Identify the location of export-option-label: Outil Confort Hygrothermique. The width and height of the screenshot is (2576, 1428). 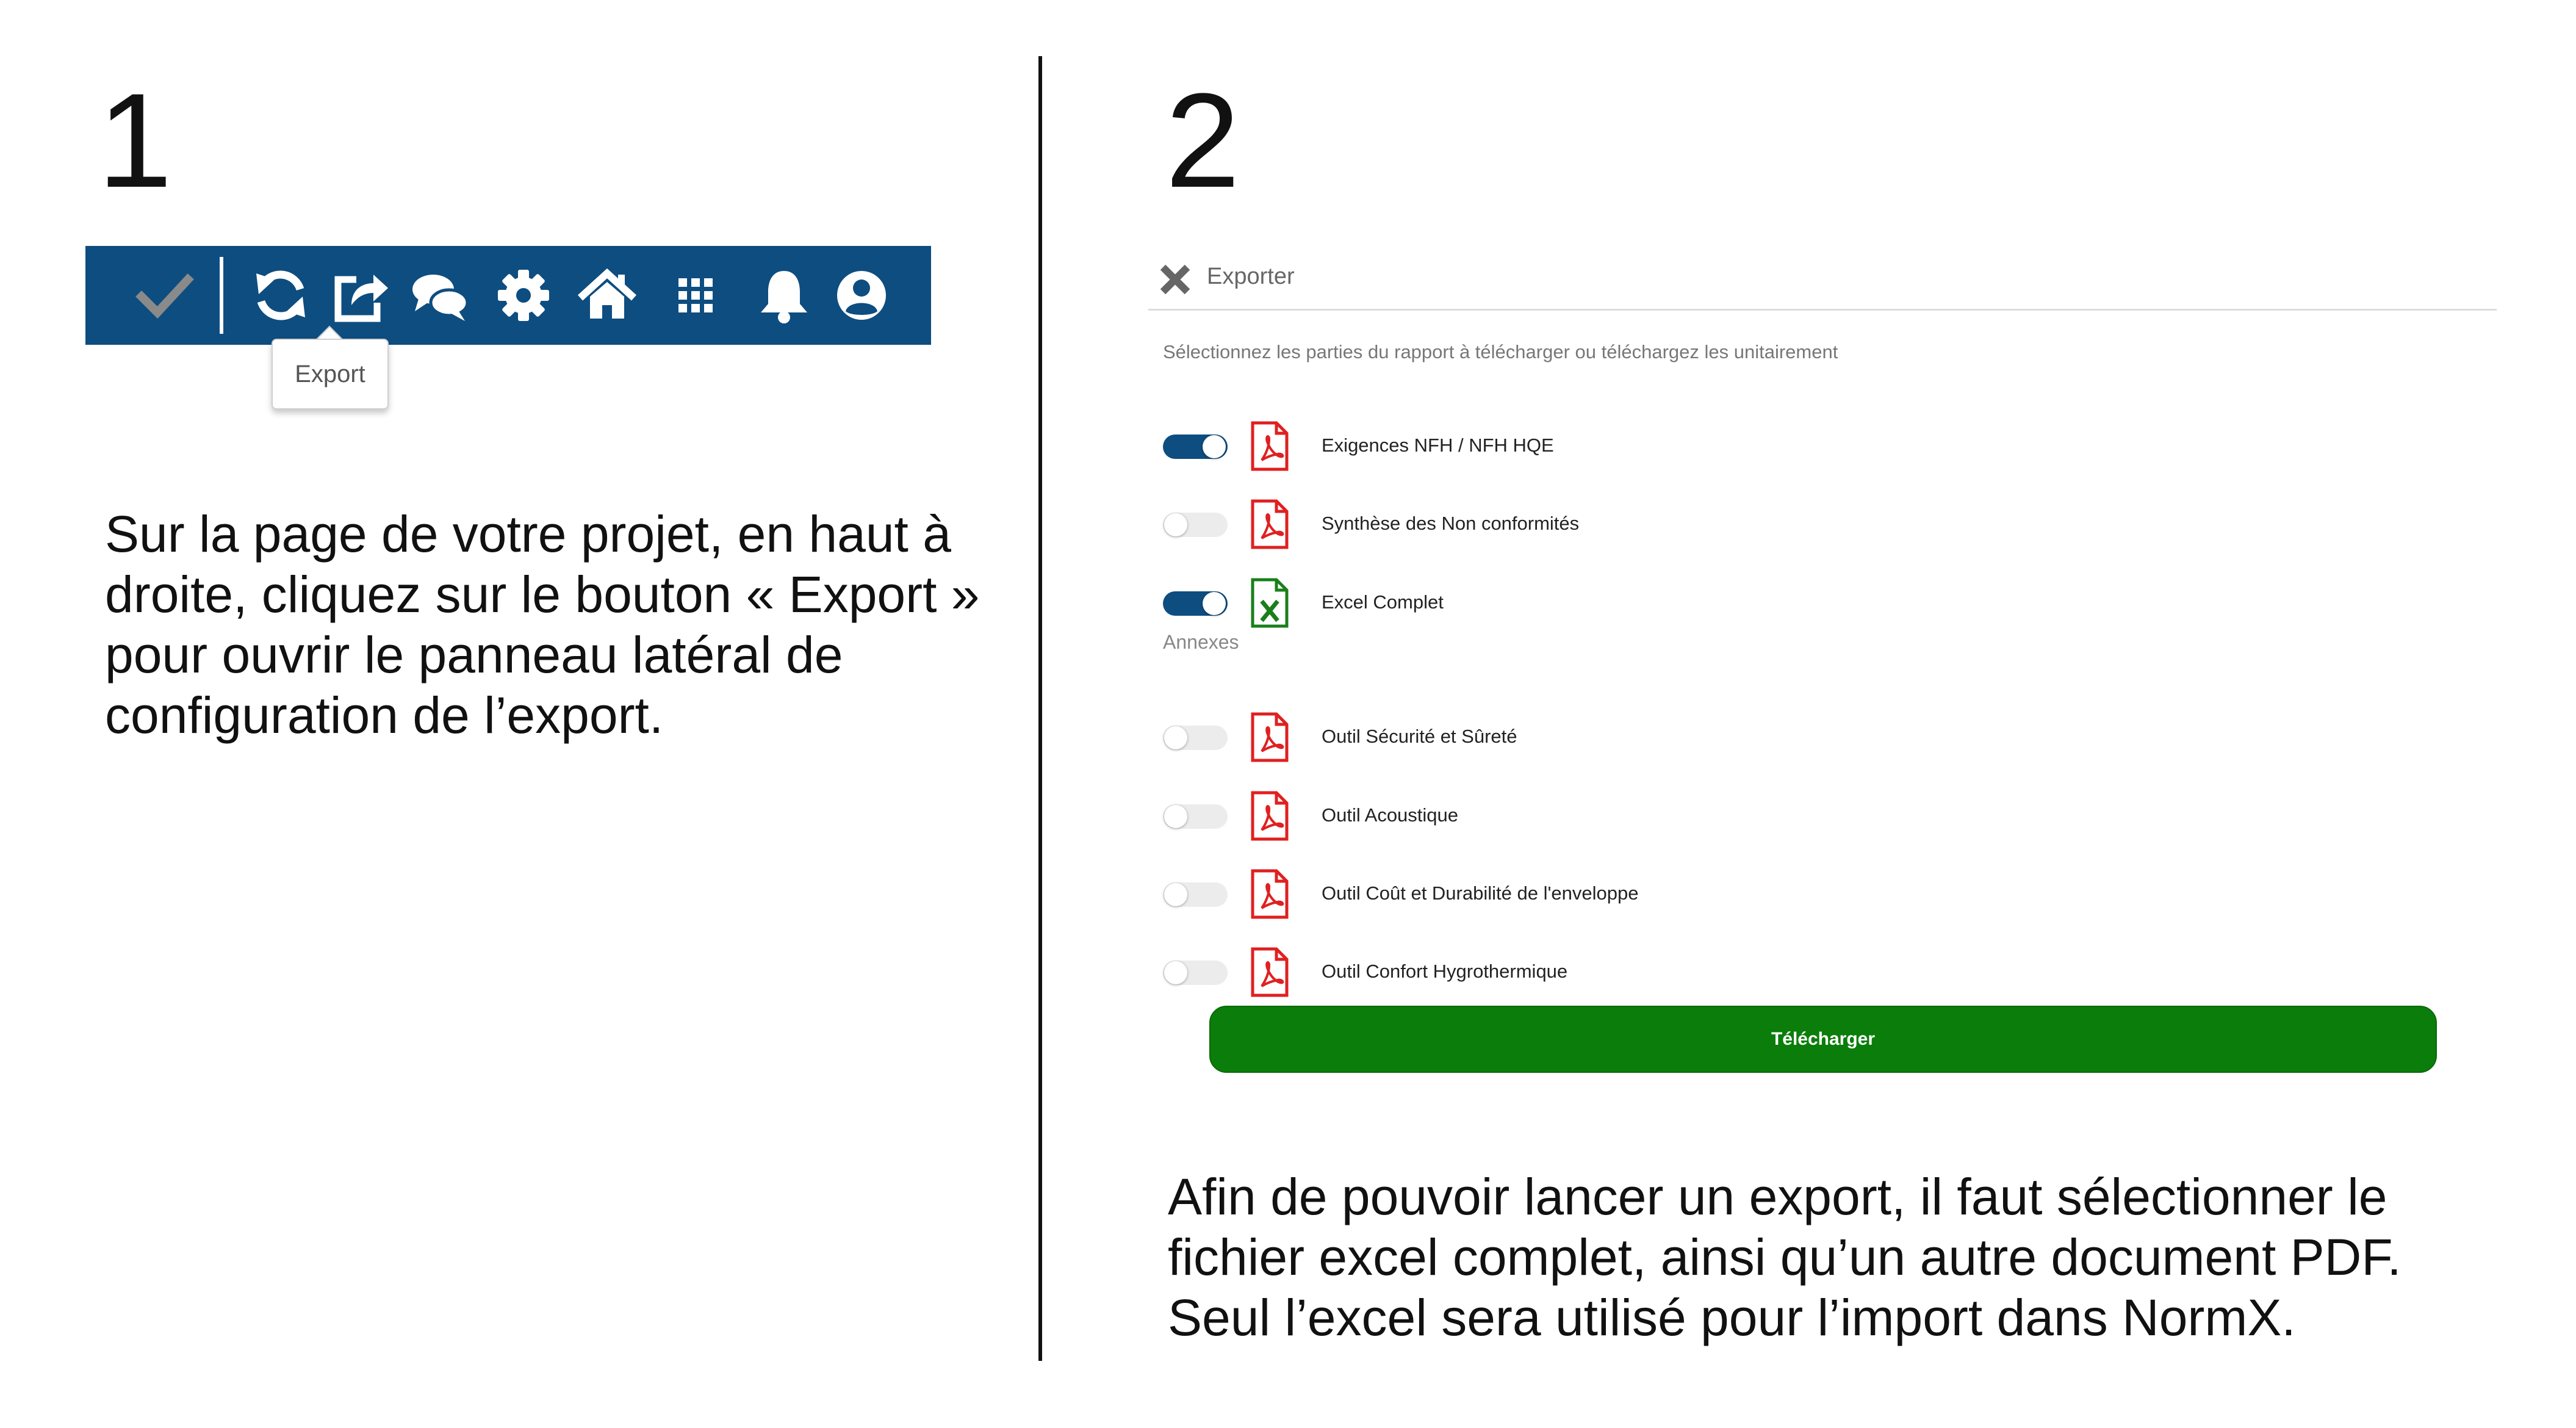
(1445, 972).